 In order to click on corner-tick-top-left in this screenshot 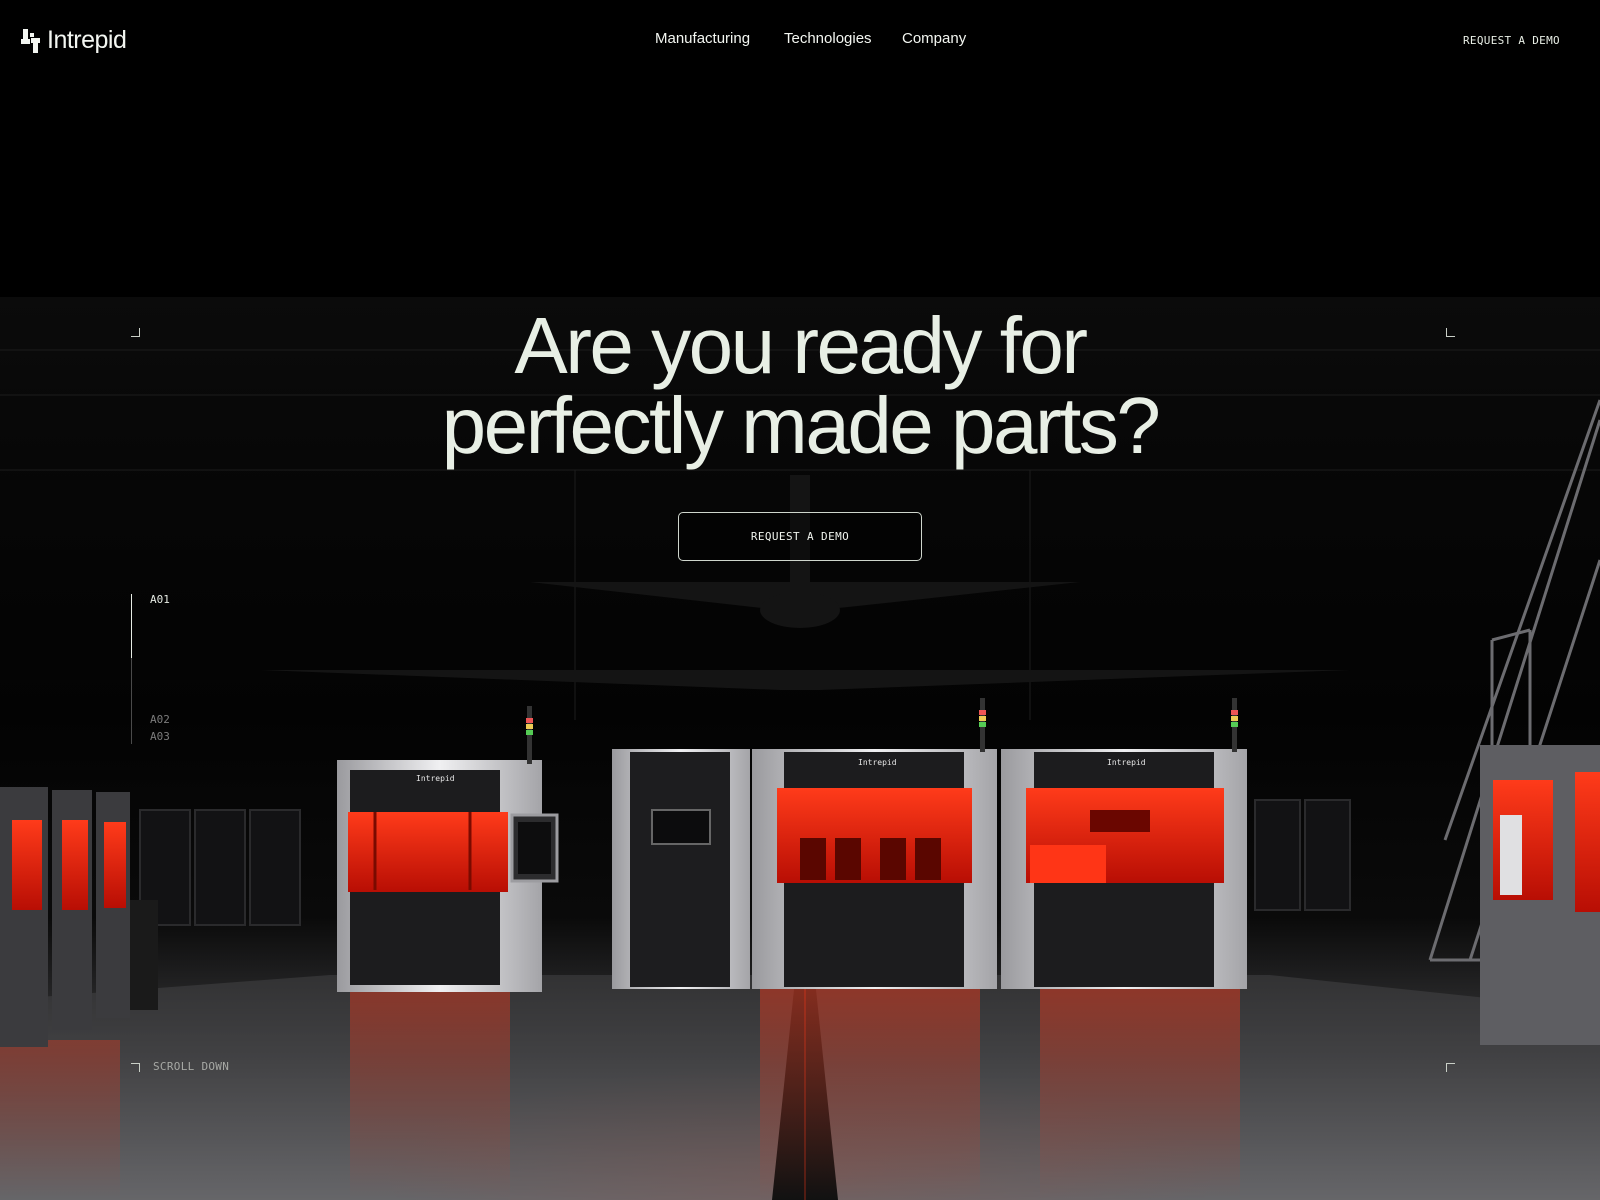, I will do `click(135, 332)`.